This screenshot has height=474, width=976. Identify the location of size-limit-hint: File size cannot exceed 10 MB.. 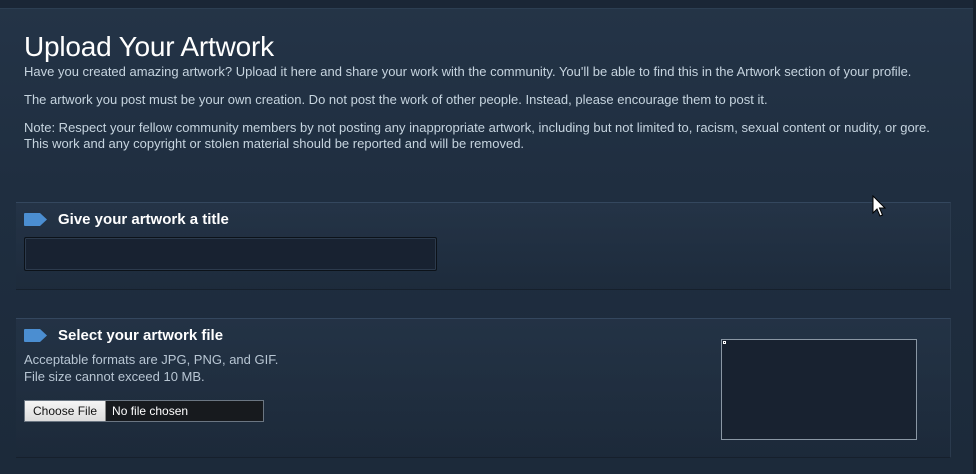
(114, 376).